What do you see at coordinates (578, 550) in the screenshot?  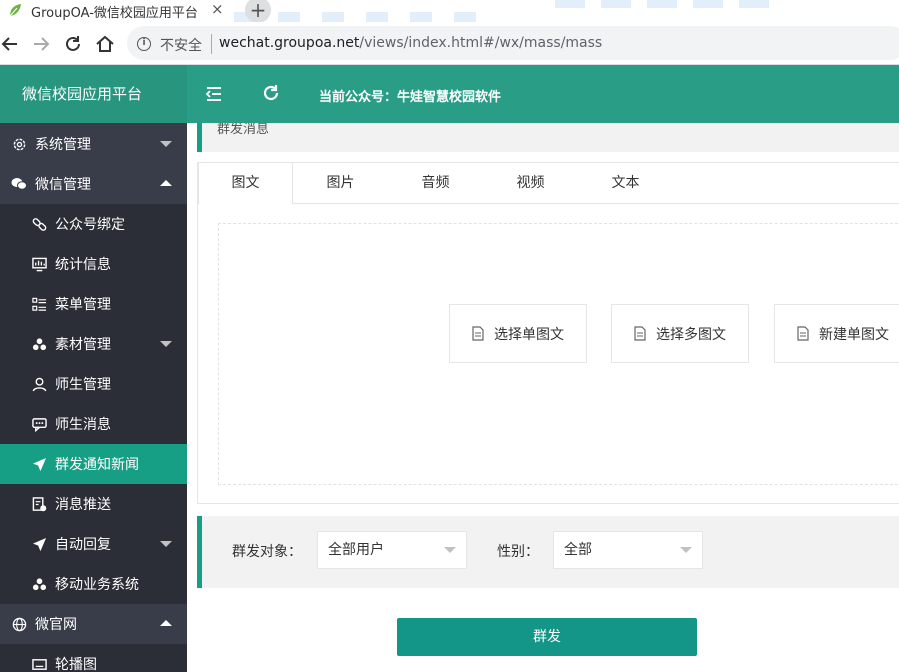 I see `gender-select-value: 全部` at bounding box center [578, 550].